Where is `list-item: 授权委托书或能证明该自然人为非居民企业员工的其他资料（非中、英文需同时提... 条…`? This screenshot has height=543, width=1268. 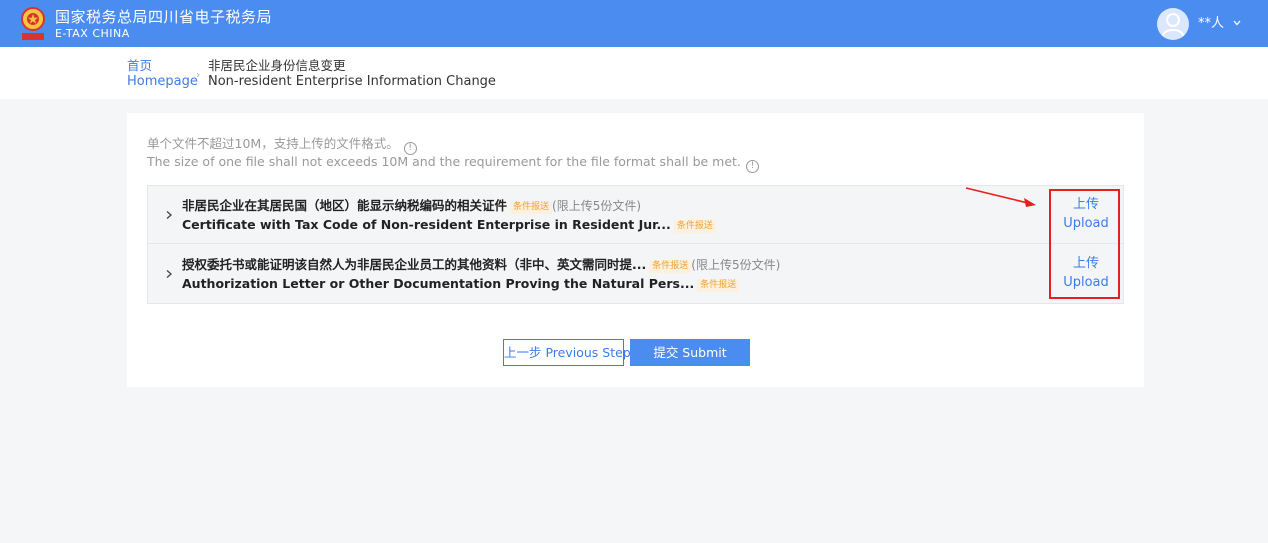 list-item: 授权委托书或能证明该自然人为非居民企业员工的其他资料（非中、英文需同时提... 条… is located at coordinates (635, 274).